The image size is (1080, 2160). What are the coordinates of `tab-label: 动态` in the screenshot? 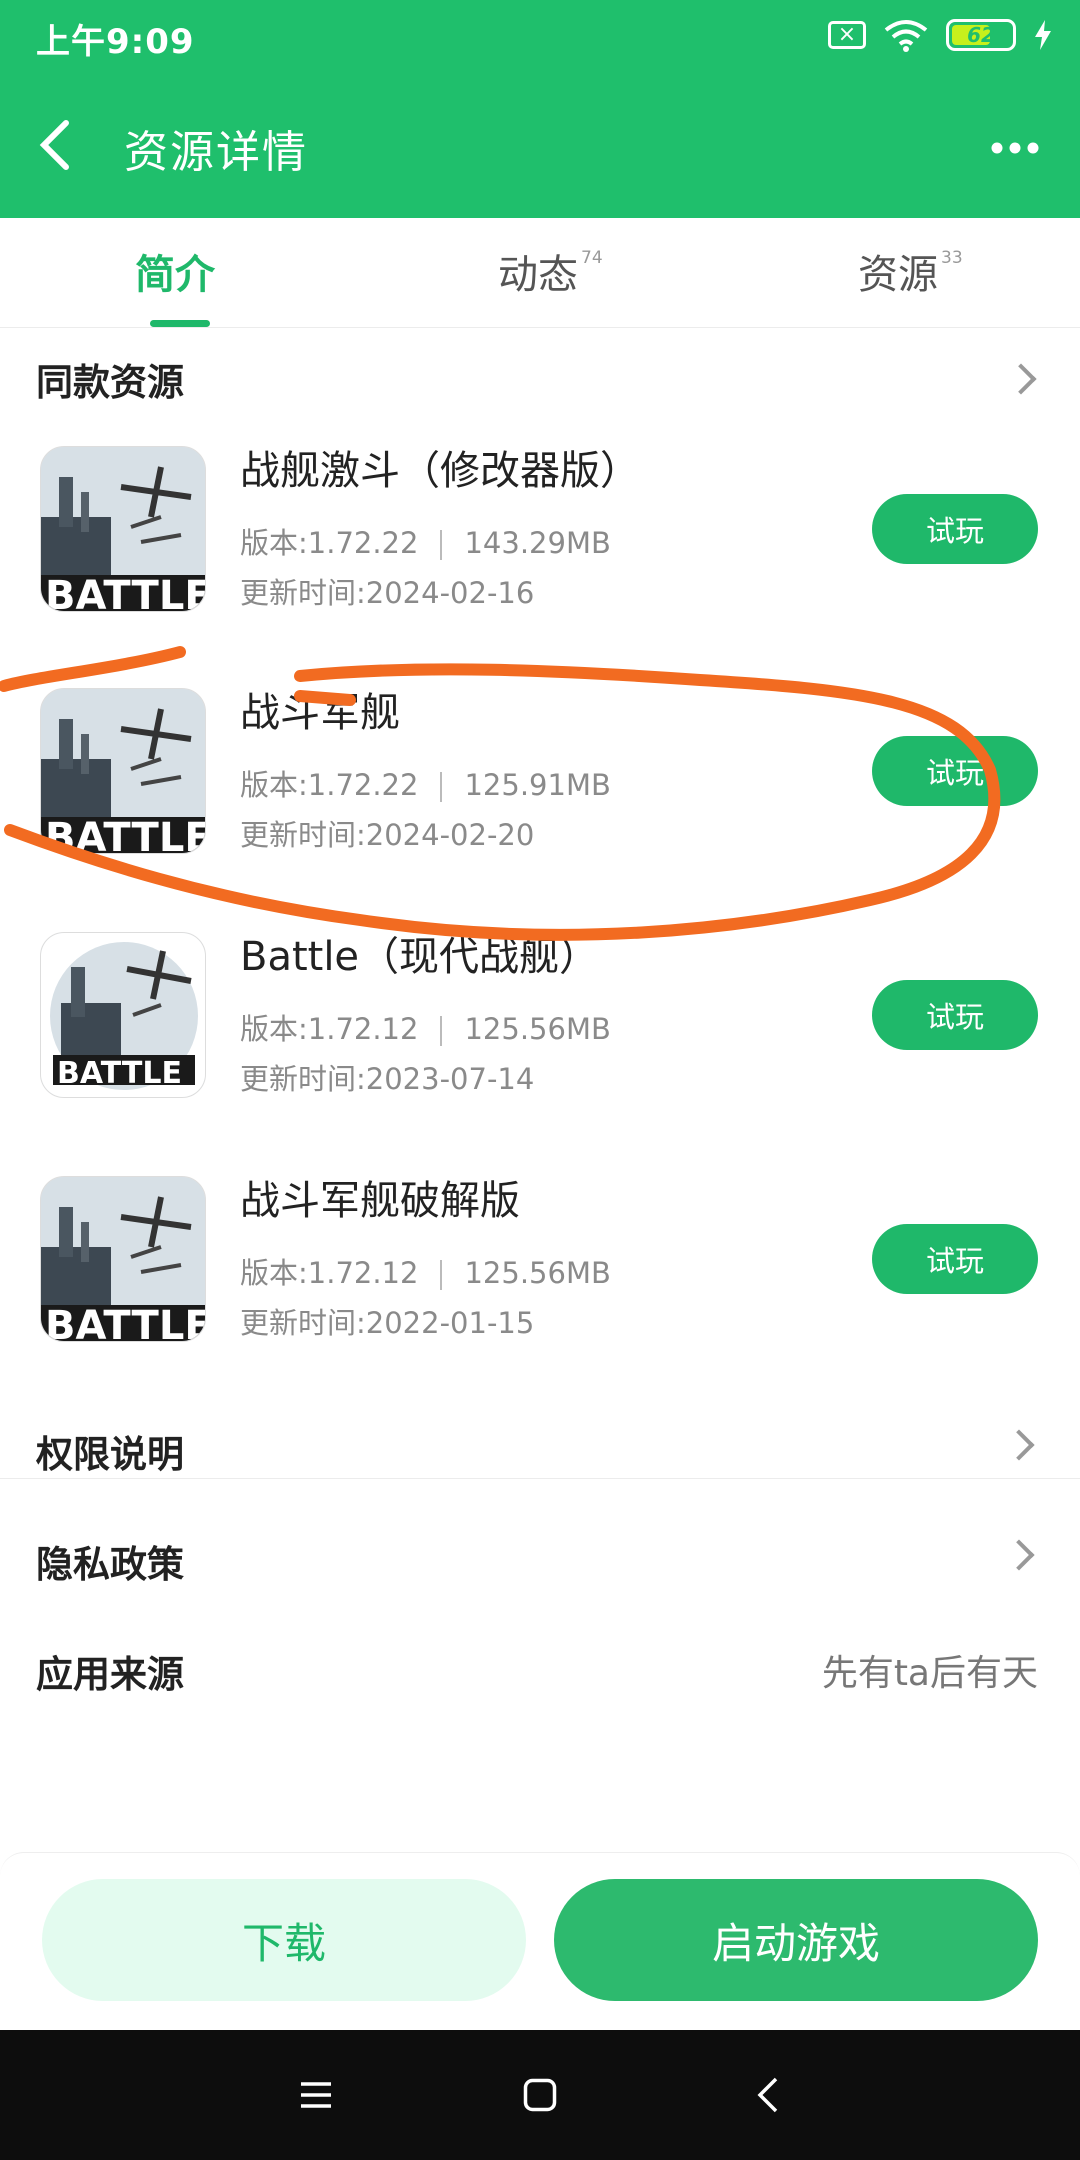 It's located at (538, 275).